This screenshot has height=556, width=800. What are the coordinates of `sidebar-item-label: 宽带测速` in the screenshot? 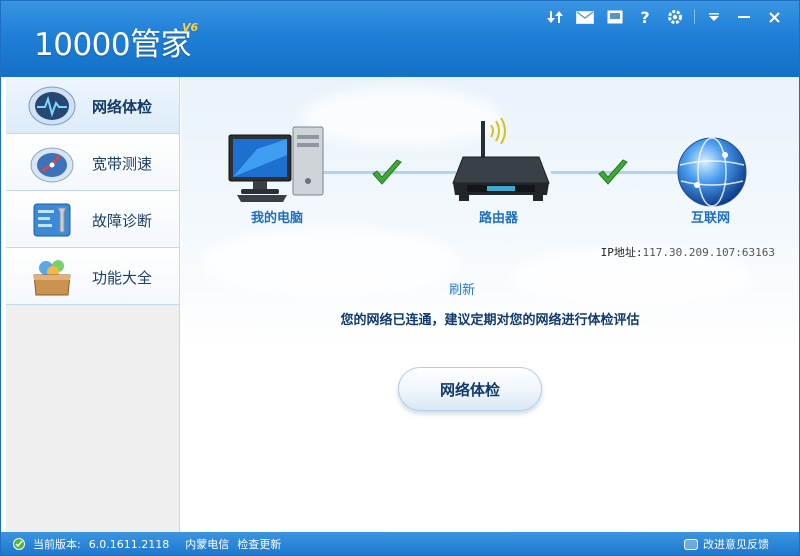 It's located at (122, 164).